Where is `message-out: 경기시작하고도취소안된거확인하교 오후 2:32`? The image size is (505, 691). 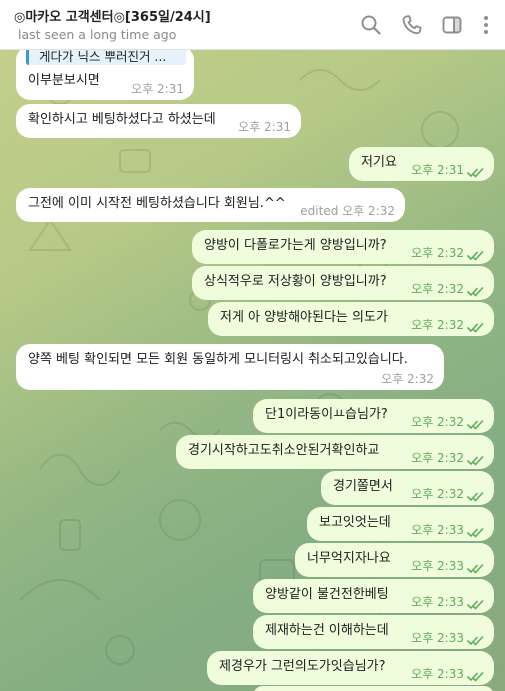
message-out: 경기시작하고도취소안된거확인하교 오후 2:32 is located at coordinates (335, 452).